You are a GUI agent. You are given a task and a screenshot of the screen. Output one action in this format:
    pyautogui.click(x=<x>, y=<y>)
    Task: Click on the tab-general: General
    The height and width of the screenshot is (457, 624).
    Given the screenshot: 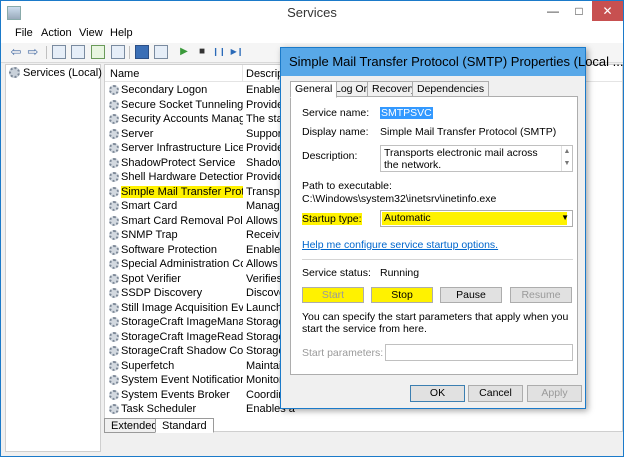 What is the action you would take?
    pyautogui.click(x=314, y=89)
    